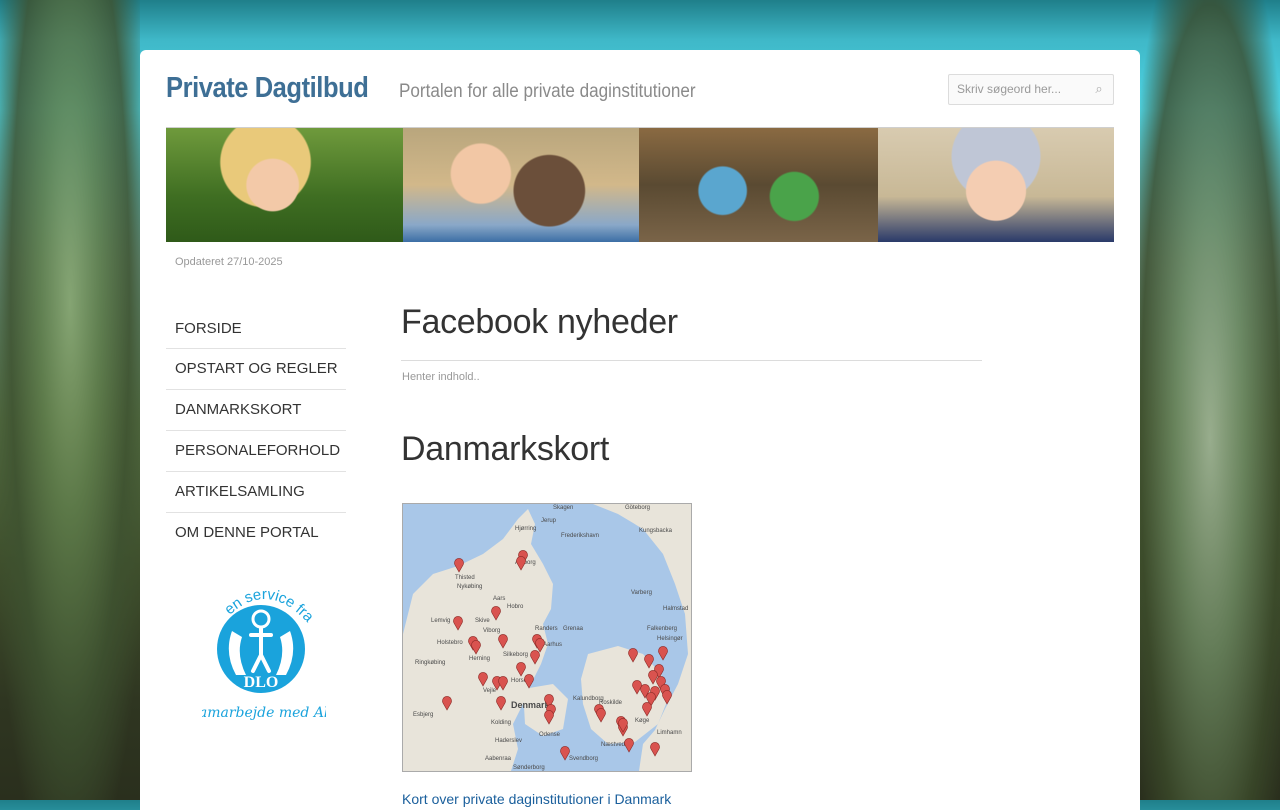 The height and width of the screenshot is (810, 1280). Describe the element at coordinates (256, 451) in the screenshot. I see `nav-item-personaleforhold: PERSONALEFORHOLD` at that location.